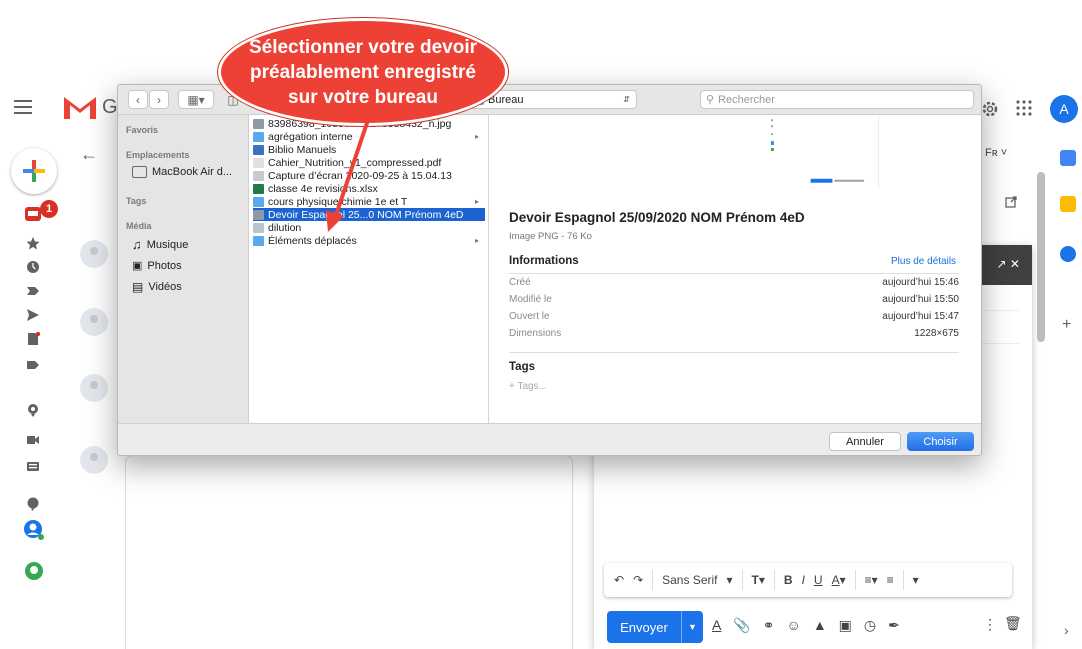  What do you see at coordinates (619, 580) in the screenshot?
I see `undo-icon: ↶` at bounding box center [619, 580].